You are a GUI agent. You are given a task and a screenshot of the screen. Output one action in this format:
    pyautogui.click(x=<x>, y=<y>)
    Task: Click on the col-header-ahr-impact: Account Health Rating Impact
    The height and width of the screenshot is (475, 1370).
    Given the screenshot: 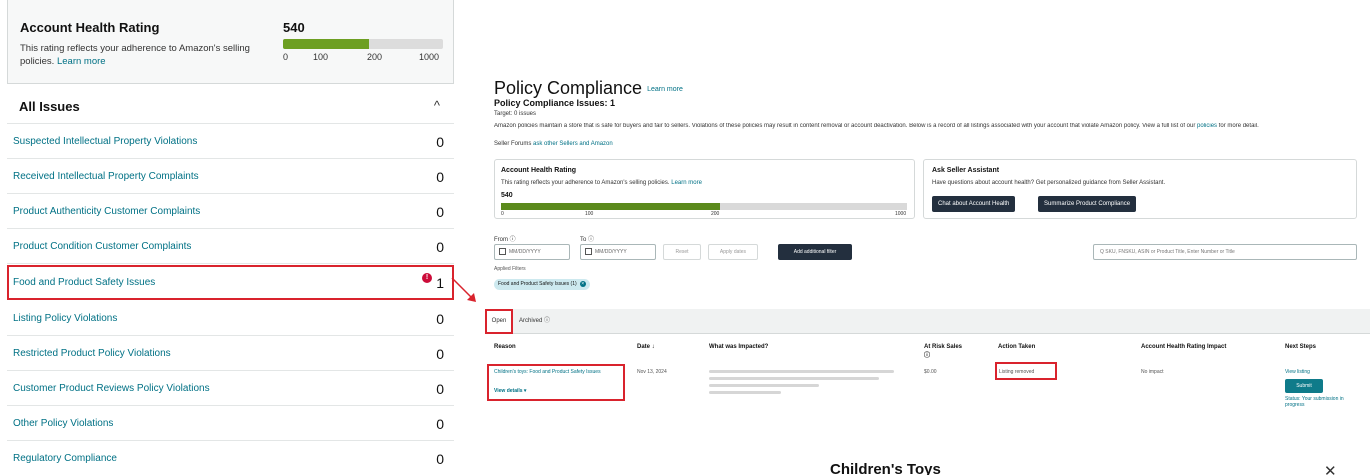 What is the action you would take?
    pyautogui.click(x=1184, y=347)
    